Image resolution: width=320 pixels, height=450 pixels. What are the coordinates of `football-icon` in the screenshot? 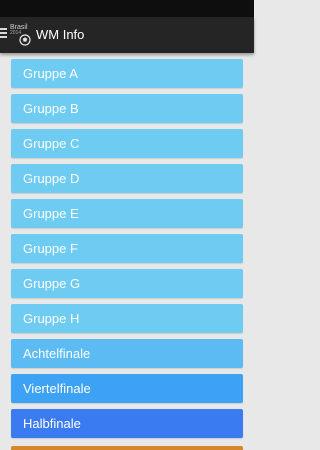 It's located at (25, 40).